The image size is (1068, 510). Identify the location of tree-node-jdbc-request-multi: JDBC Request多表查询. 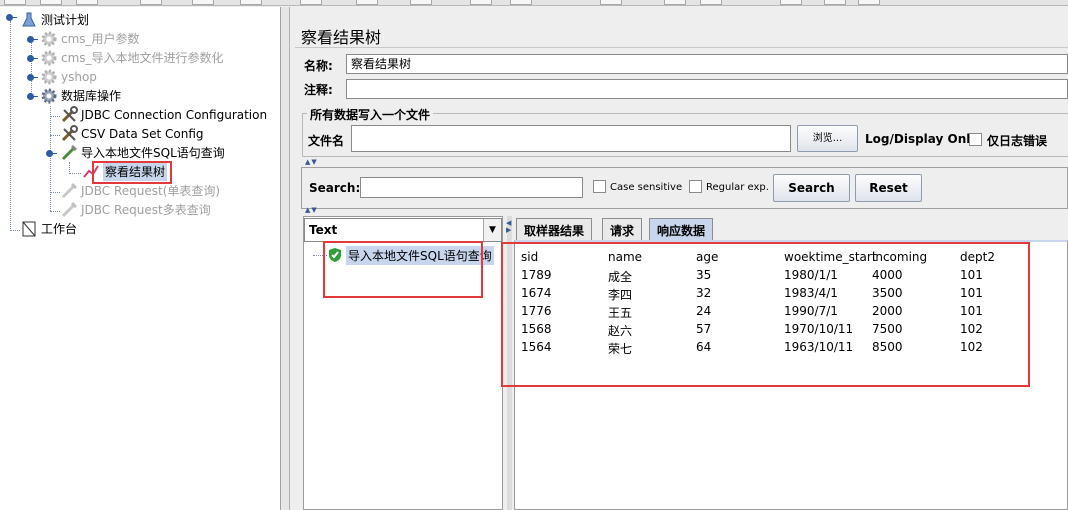
(135, 209).